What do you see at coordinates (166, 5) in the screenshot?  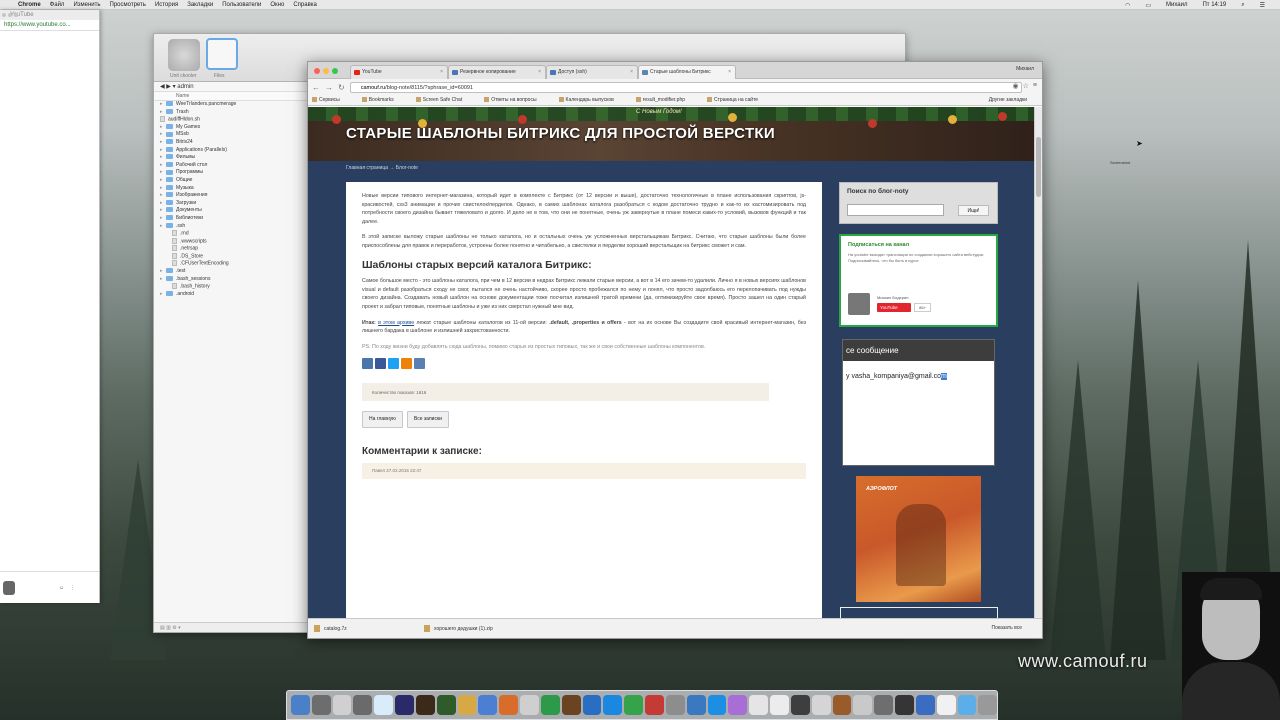 I see `menu-item-history: История` at bounding box center [166, 5].